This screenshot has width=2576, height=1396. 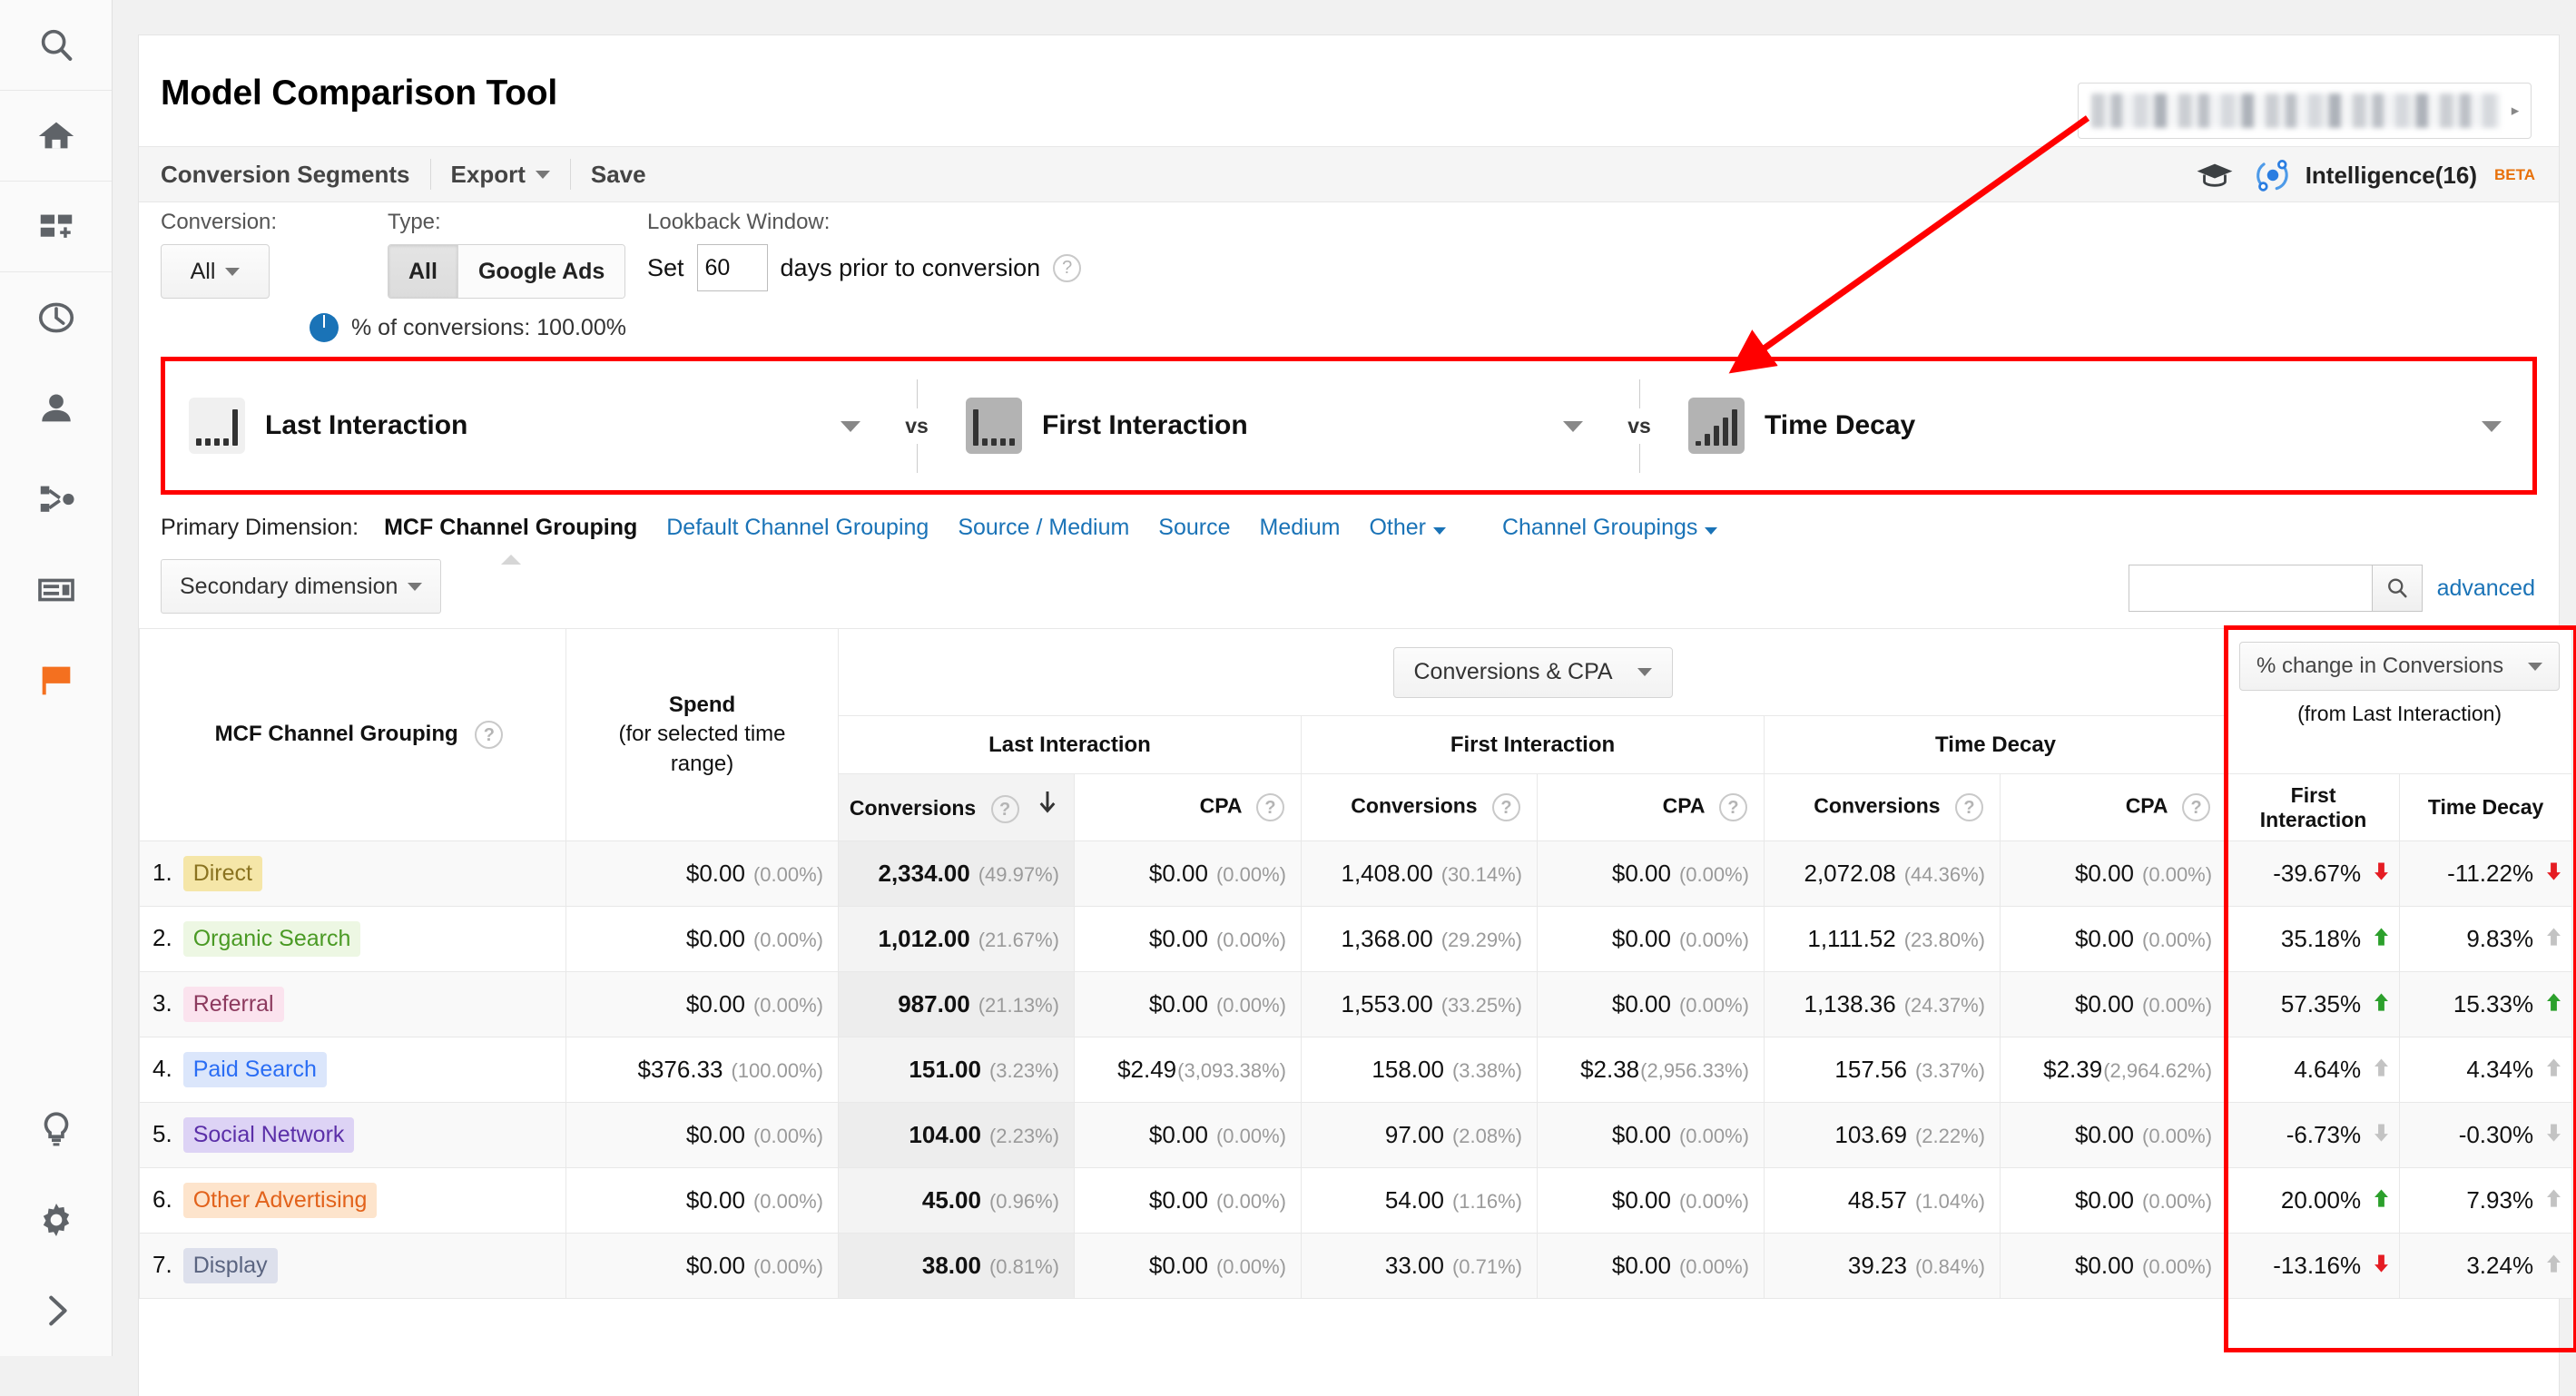 I want to click on lookback-days-input, so click(x=732, y=267).